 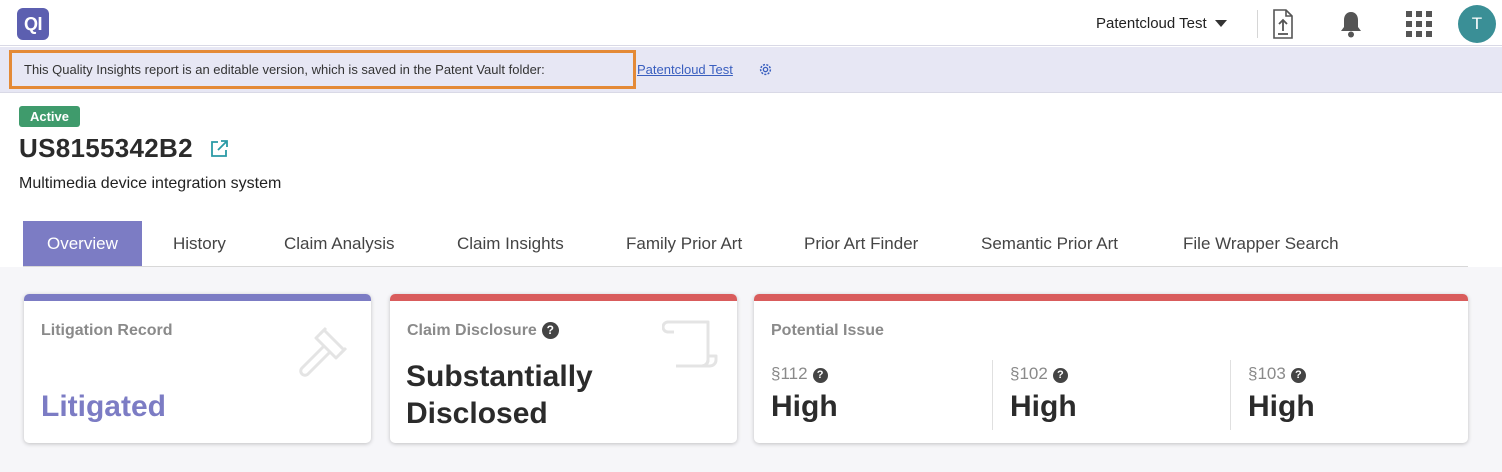 What do you see at coordinates (1283, 24) in the screenshot?
I see `document-upload-icon` at bounding box center [1283, 24].